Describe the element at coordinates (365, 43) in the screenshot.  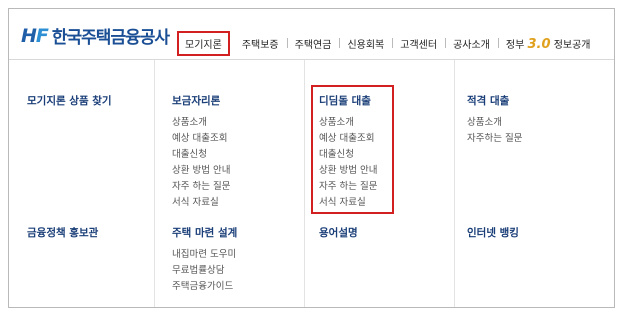
I see `nav-credit-recovery: 신용회복` at that location.